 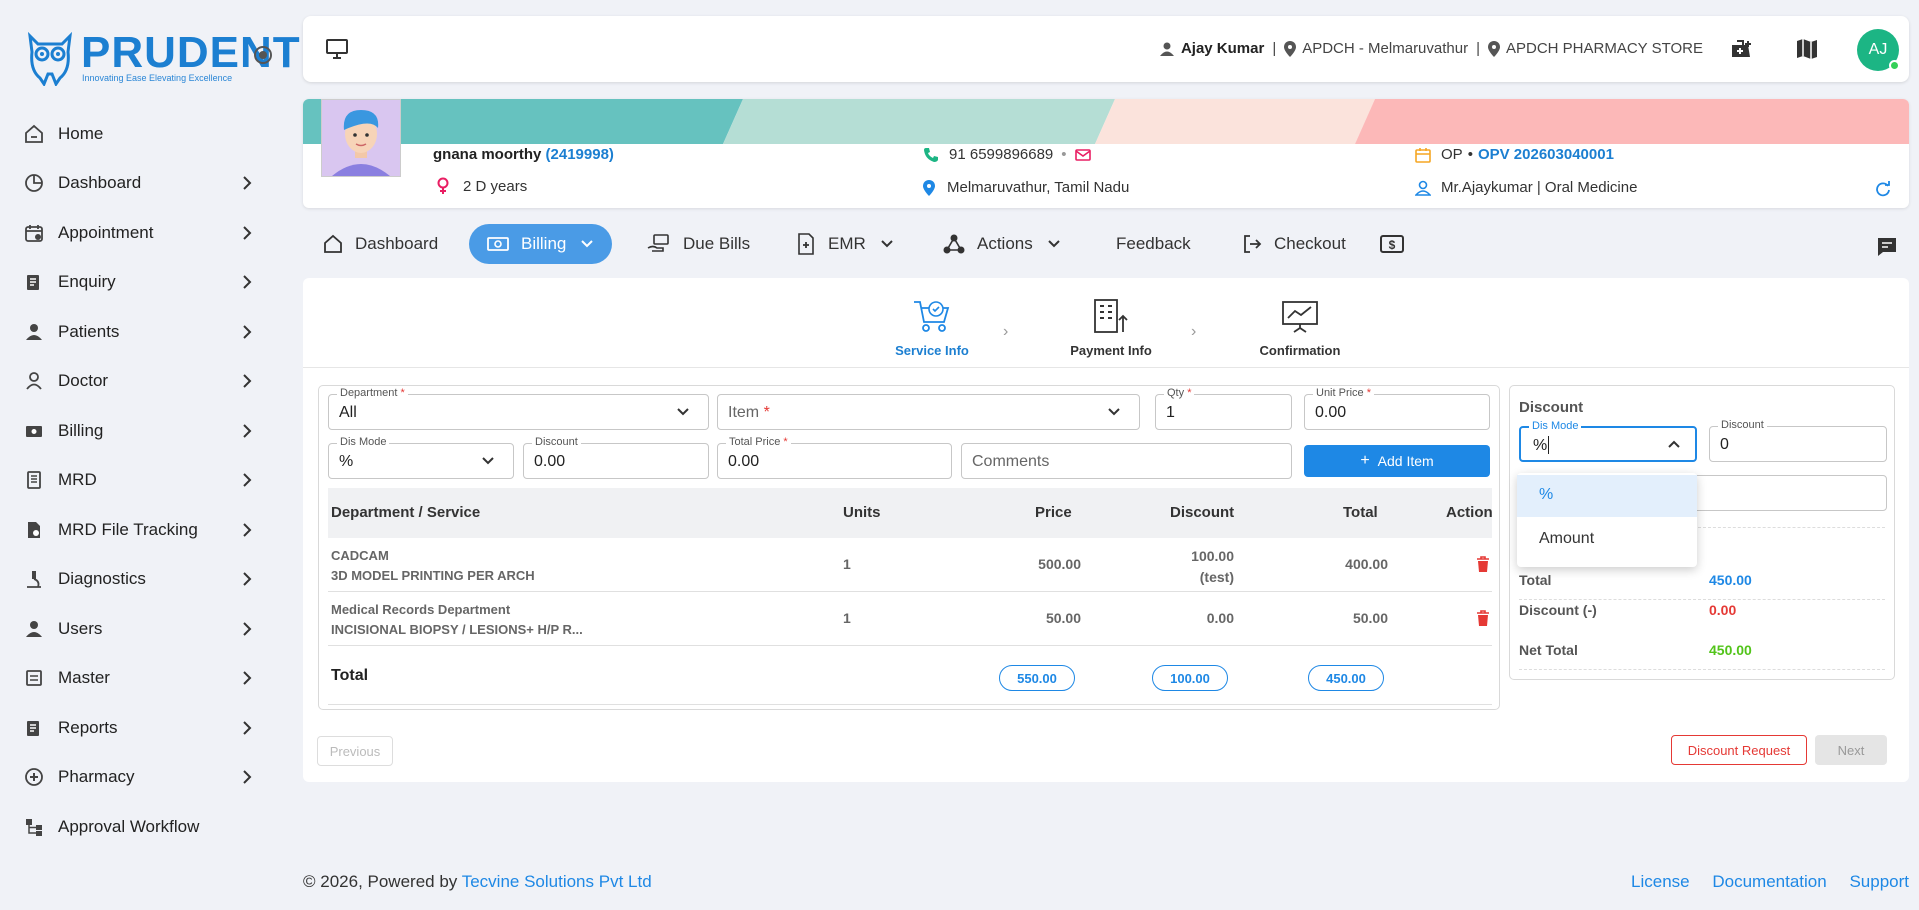 I want to click on summary-discount-field: Discount 0, so click(x=1798, y=440).